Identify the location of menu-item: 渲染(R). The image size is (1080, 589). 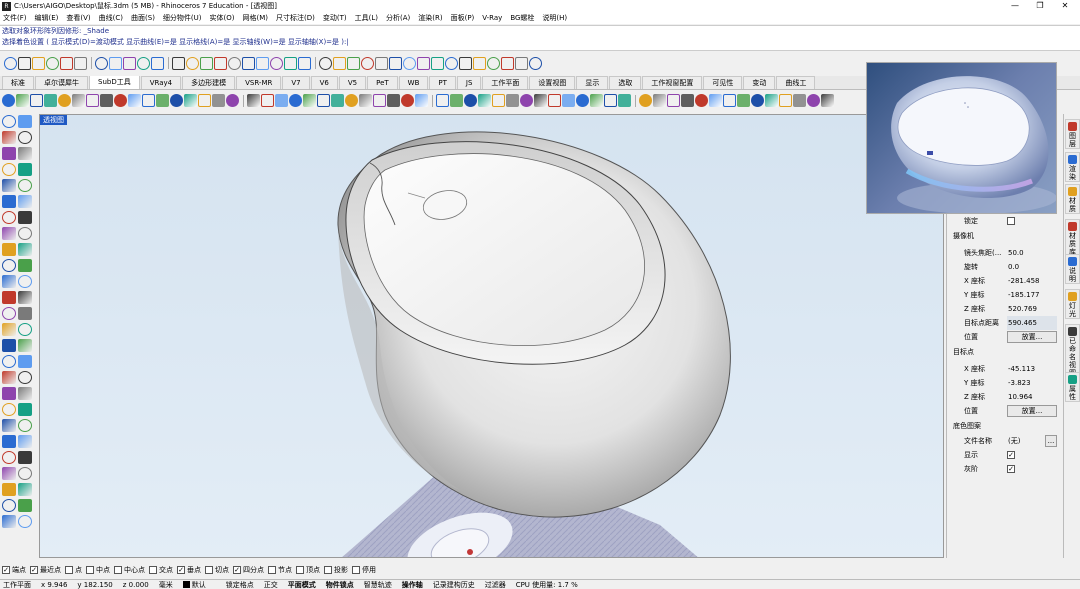
(430, 18).